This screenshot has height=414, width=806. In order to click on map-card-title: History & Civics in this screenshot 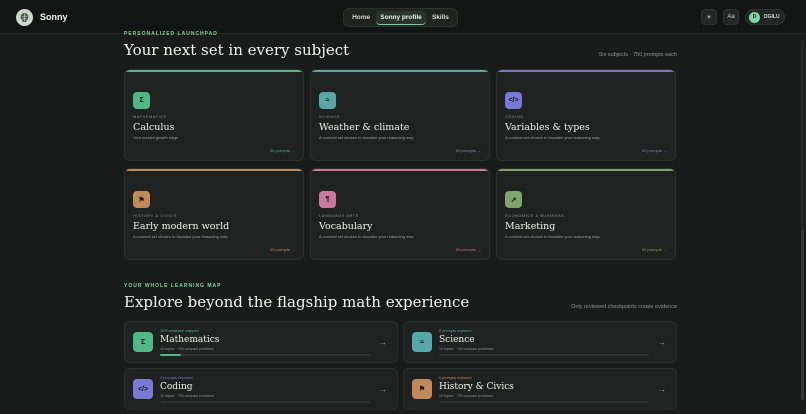, I will do `click(476, 387)`.